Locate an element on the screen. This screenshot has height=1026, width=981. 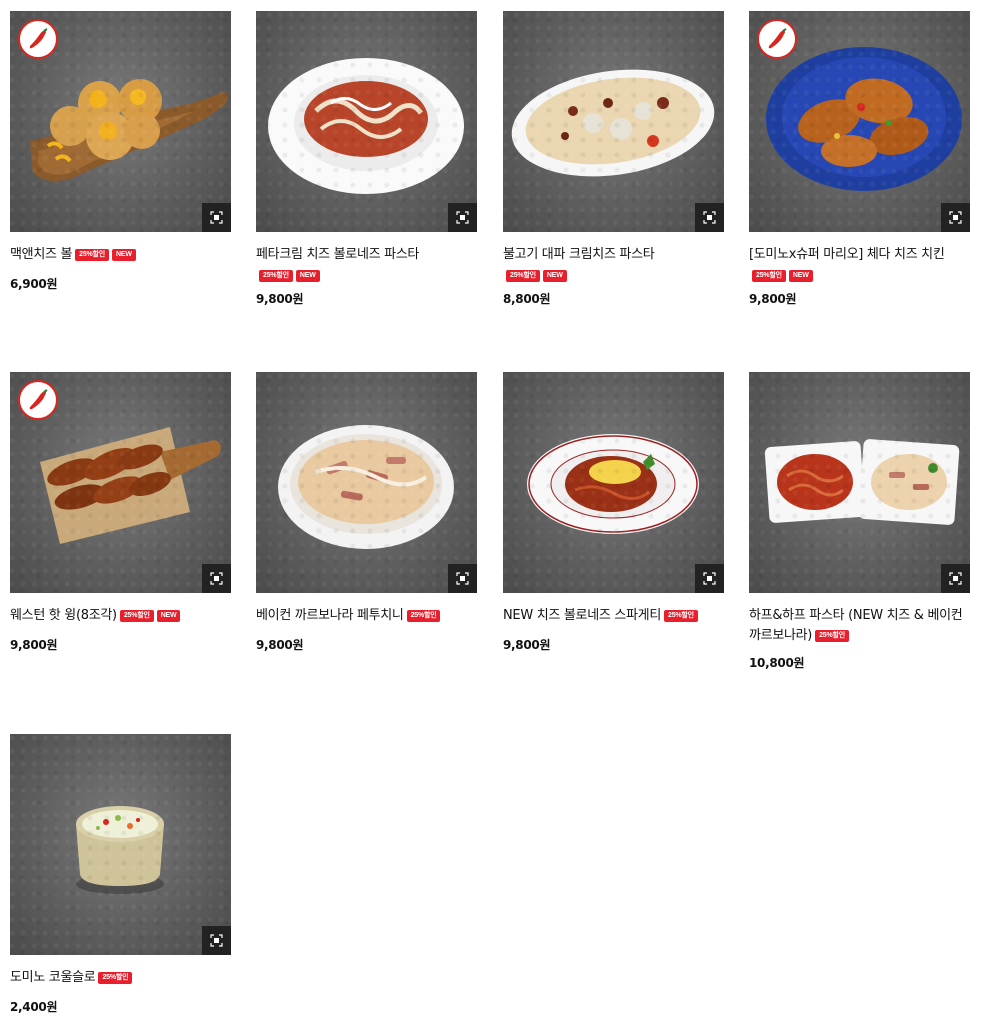
bulgogi-cream-pasta-image is located at coordinates (613, 123).